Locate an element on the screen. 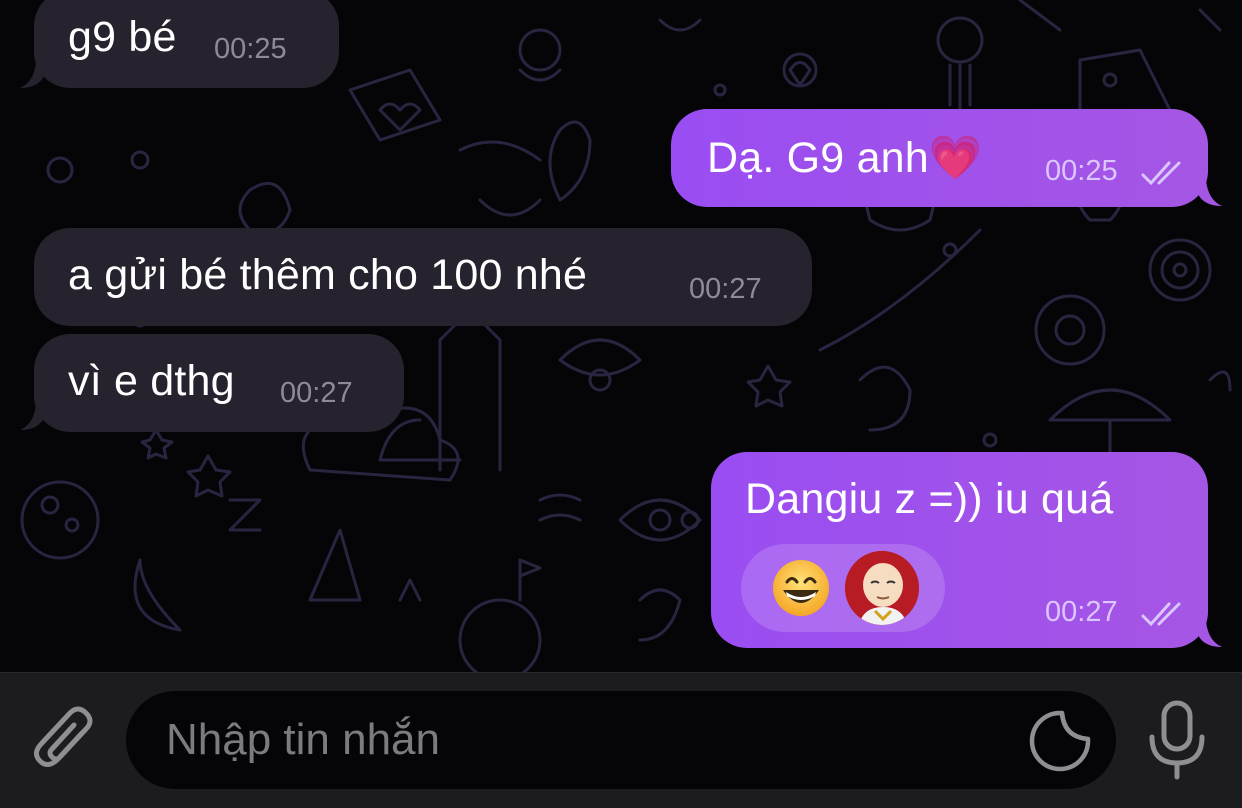 This screenshot has height=808, width=1242. message-text: Dangiu z =)) iu quá is located at coordinates (929, 499).